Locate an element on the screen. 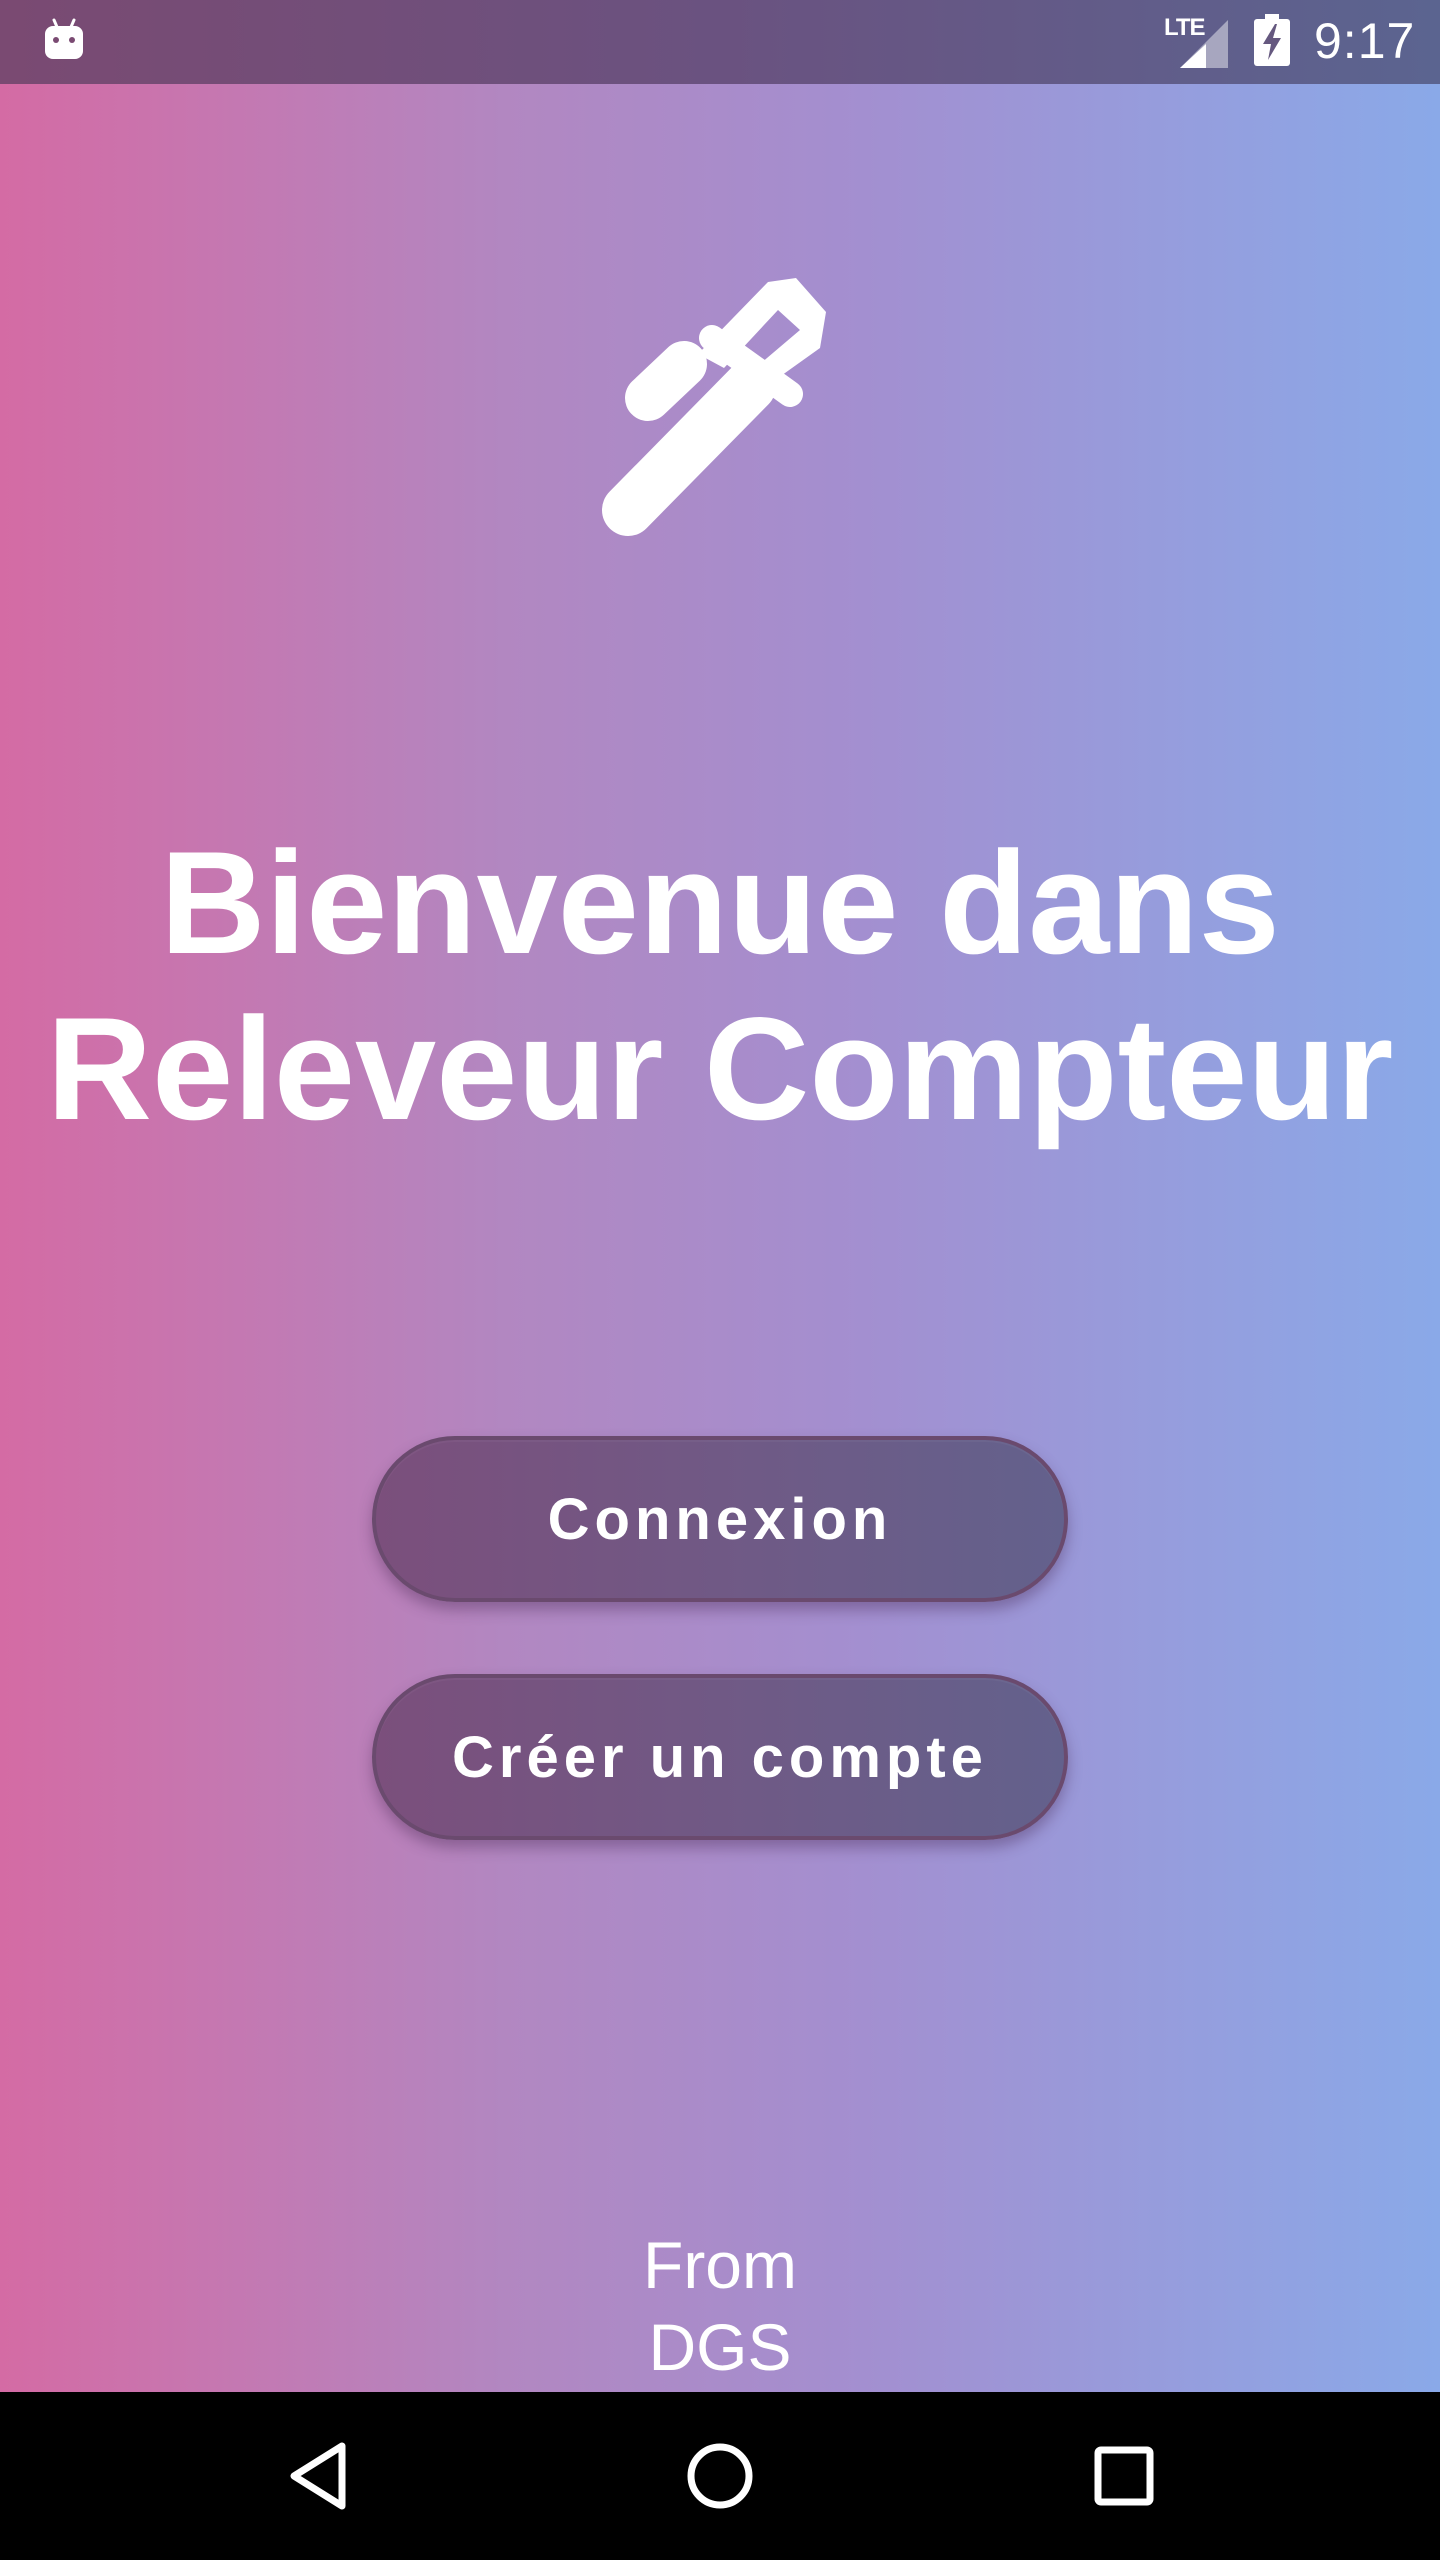  status-bar: LTE 9:17 is located at coordinates (720, 42).